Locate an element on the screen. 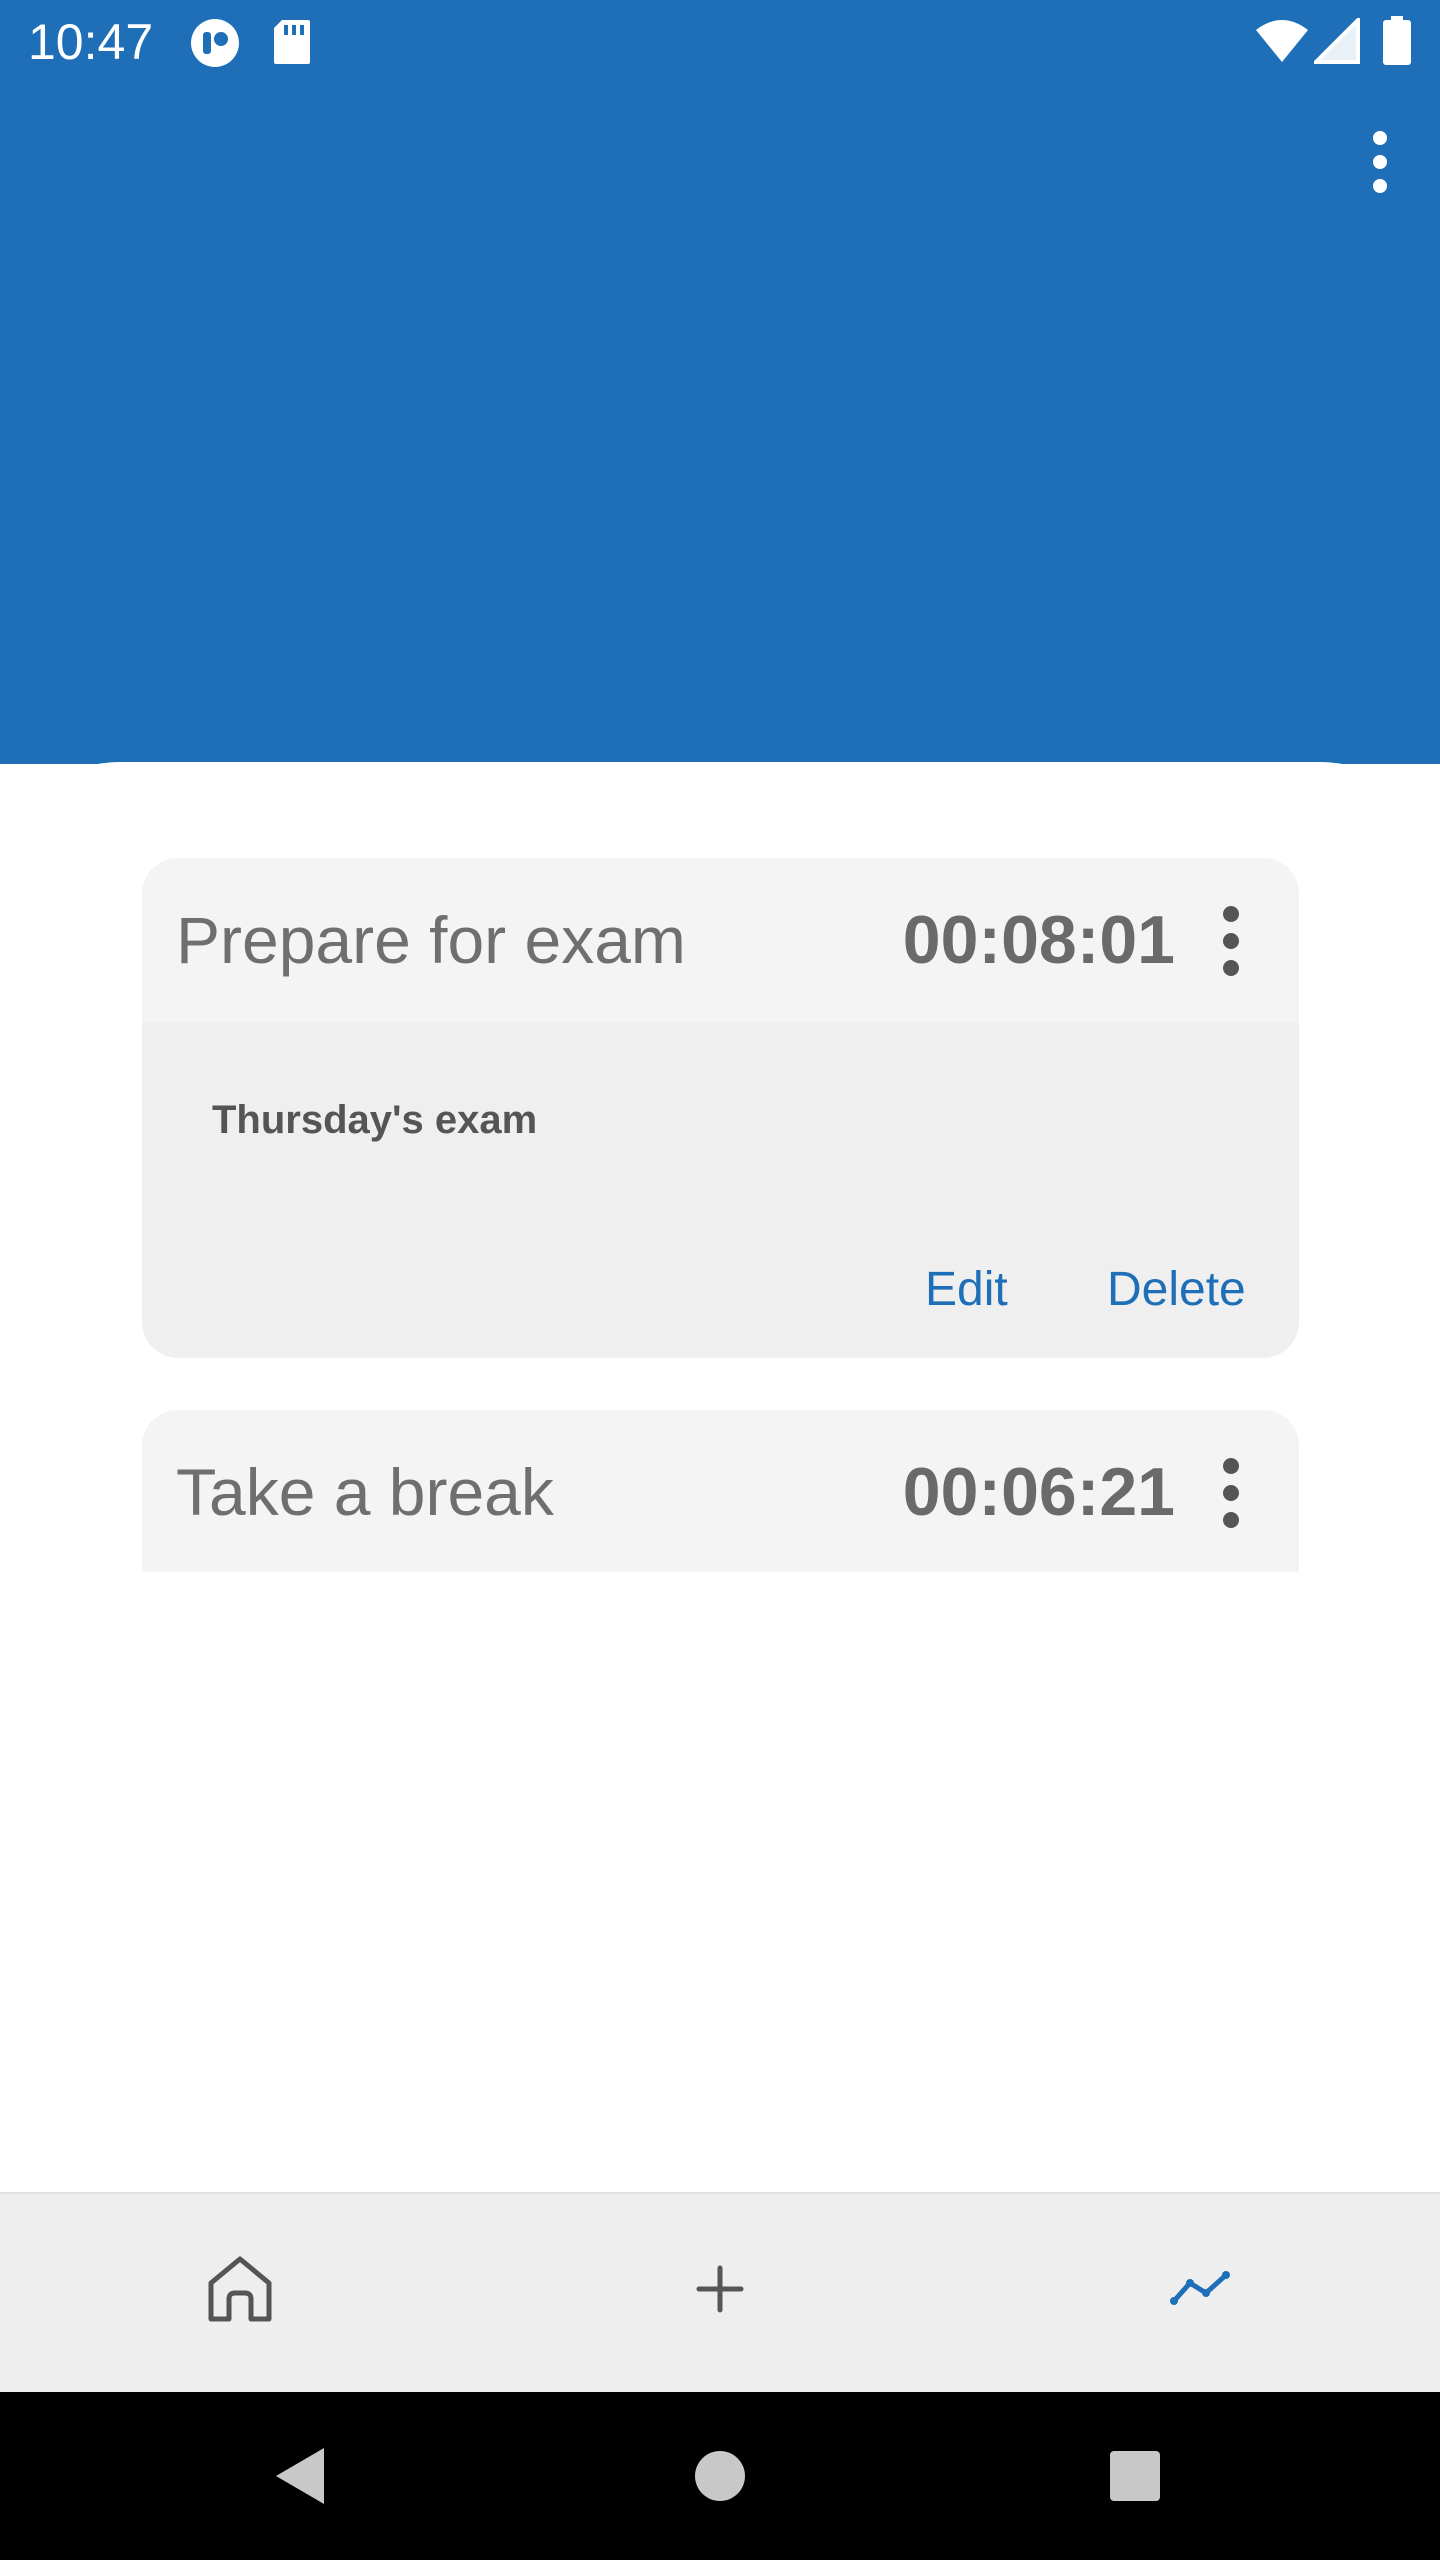  overflow-menu-button is located at coordinates (1380, 162).